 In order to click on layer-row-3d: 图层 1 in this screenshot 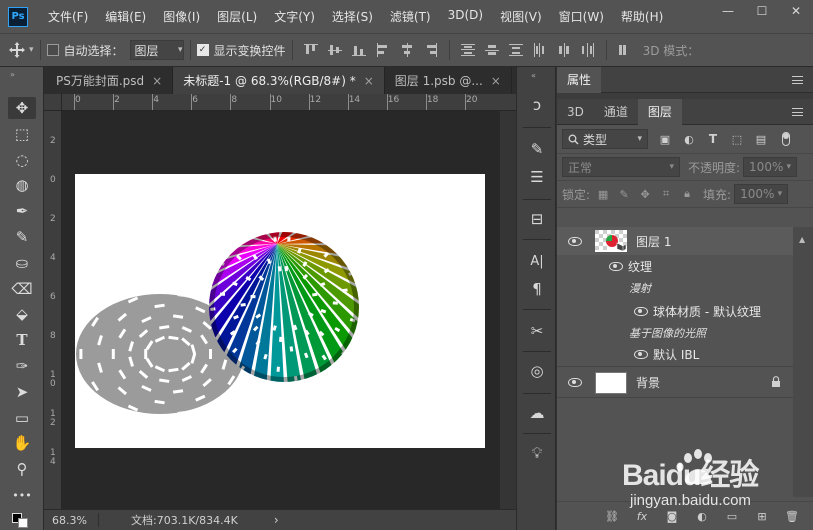, I will do `click(675, 241)`.